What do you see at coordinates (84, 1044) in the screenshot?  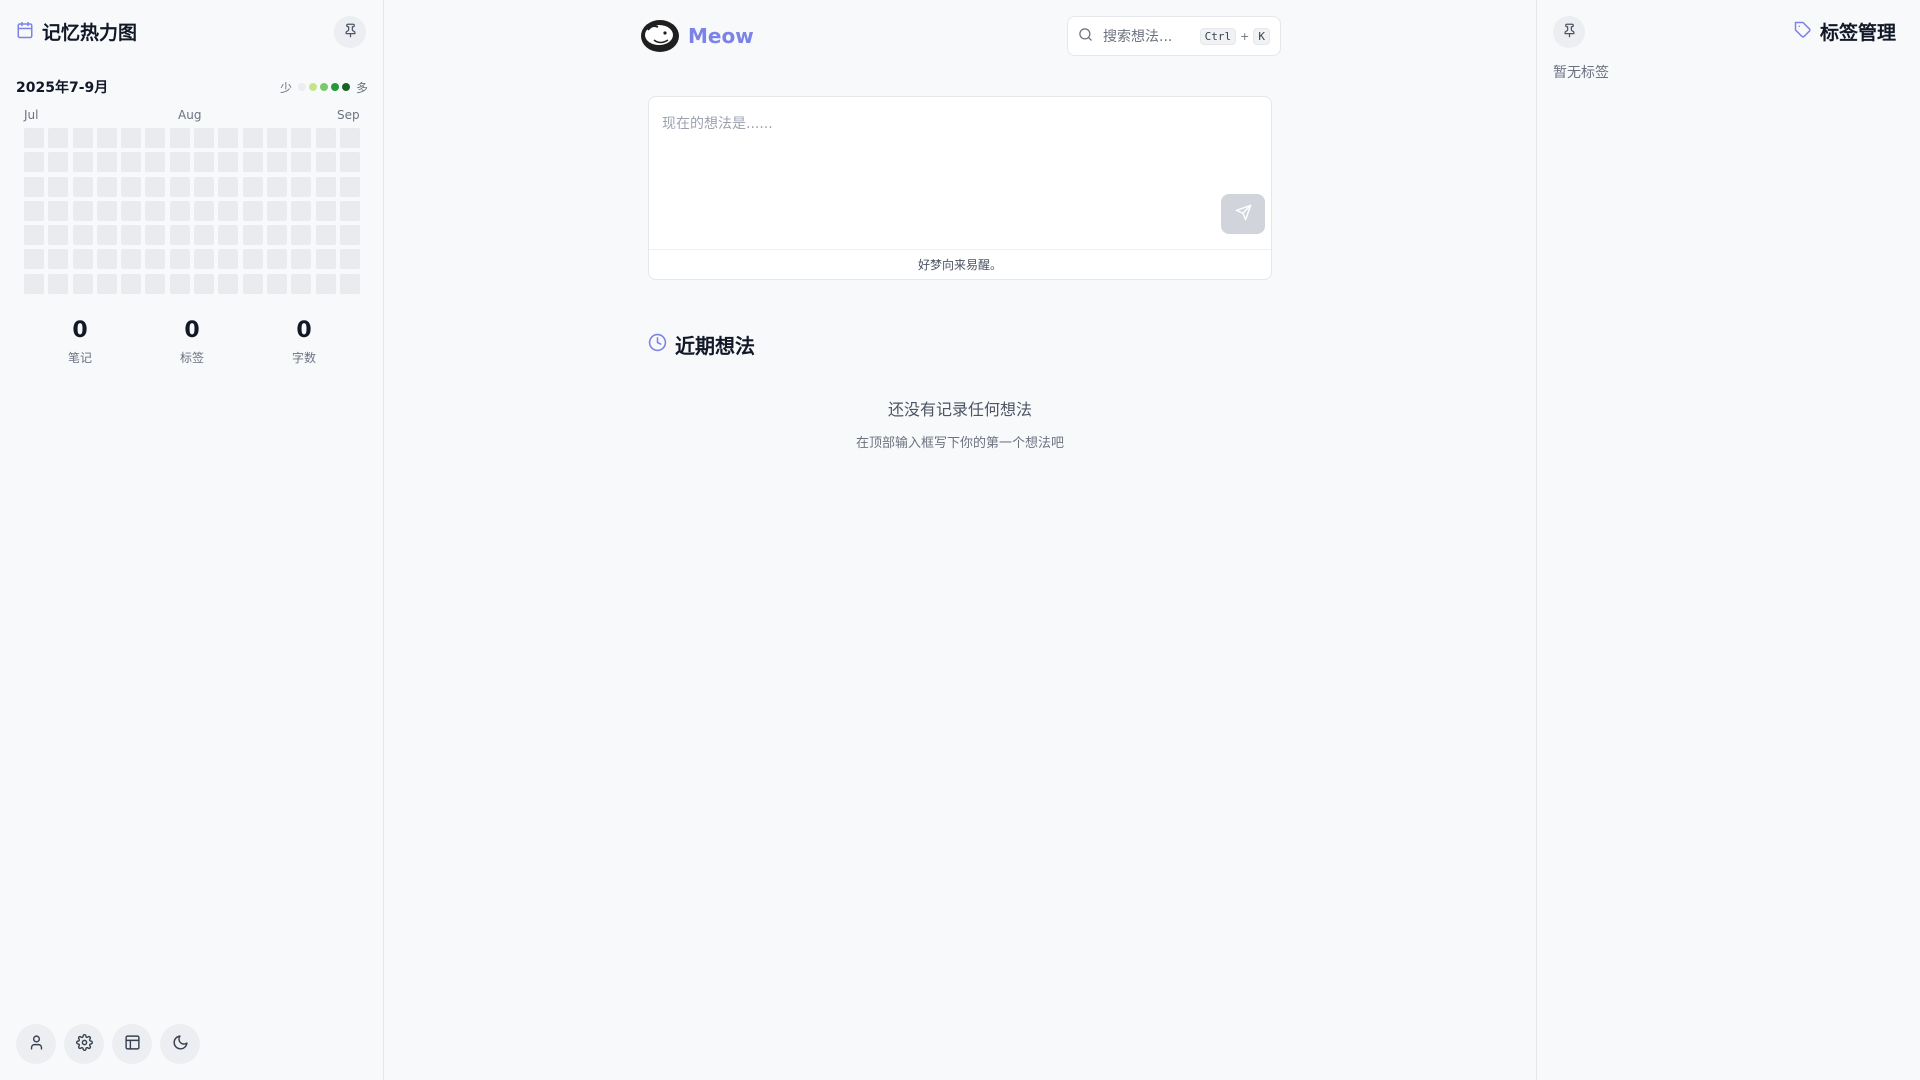 I see `settings-button` at bounding box center [84, 1044].